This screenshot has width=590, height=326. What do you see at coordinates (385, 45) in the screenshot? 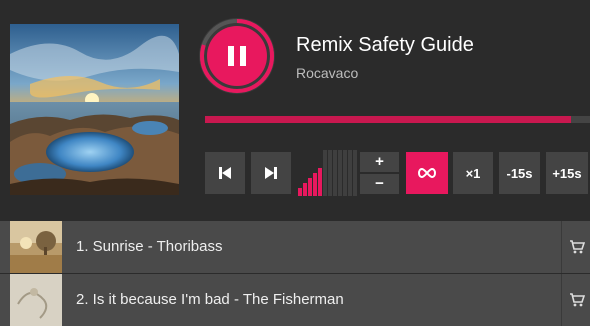
I see `track-title: Remix Safety Guide` at bounding box center [385, 45].